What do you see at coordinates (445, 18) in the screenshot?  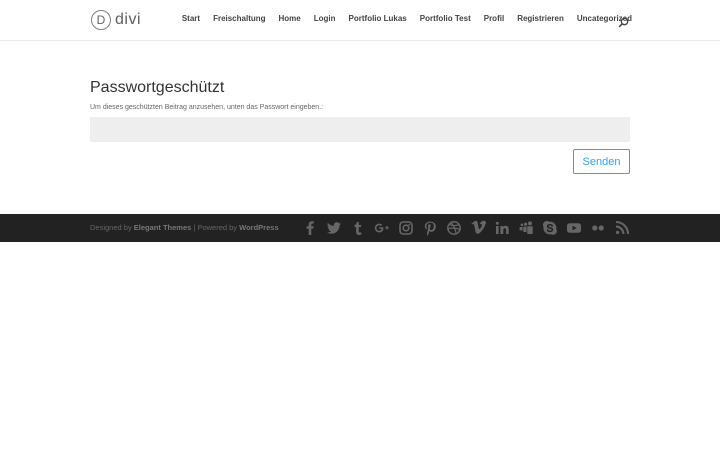 I see `nav-item-portfolio-test: Portfolio Test` at bounding box center [445, 18].